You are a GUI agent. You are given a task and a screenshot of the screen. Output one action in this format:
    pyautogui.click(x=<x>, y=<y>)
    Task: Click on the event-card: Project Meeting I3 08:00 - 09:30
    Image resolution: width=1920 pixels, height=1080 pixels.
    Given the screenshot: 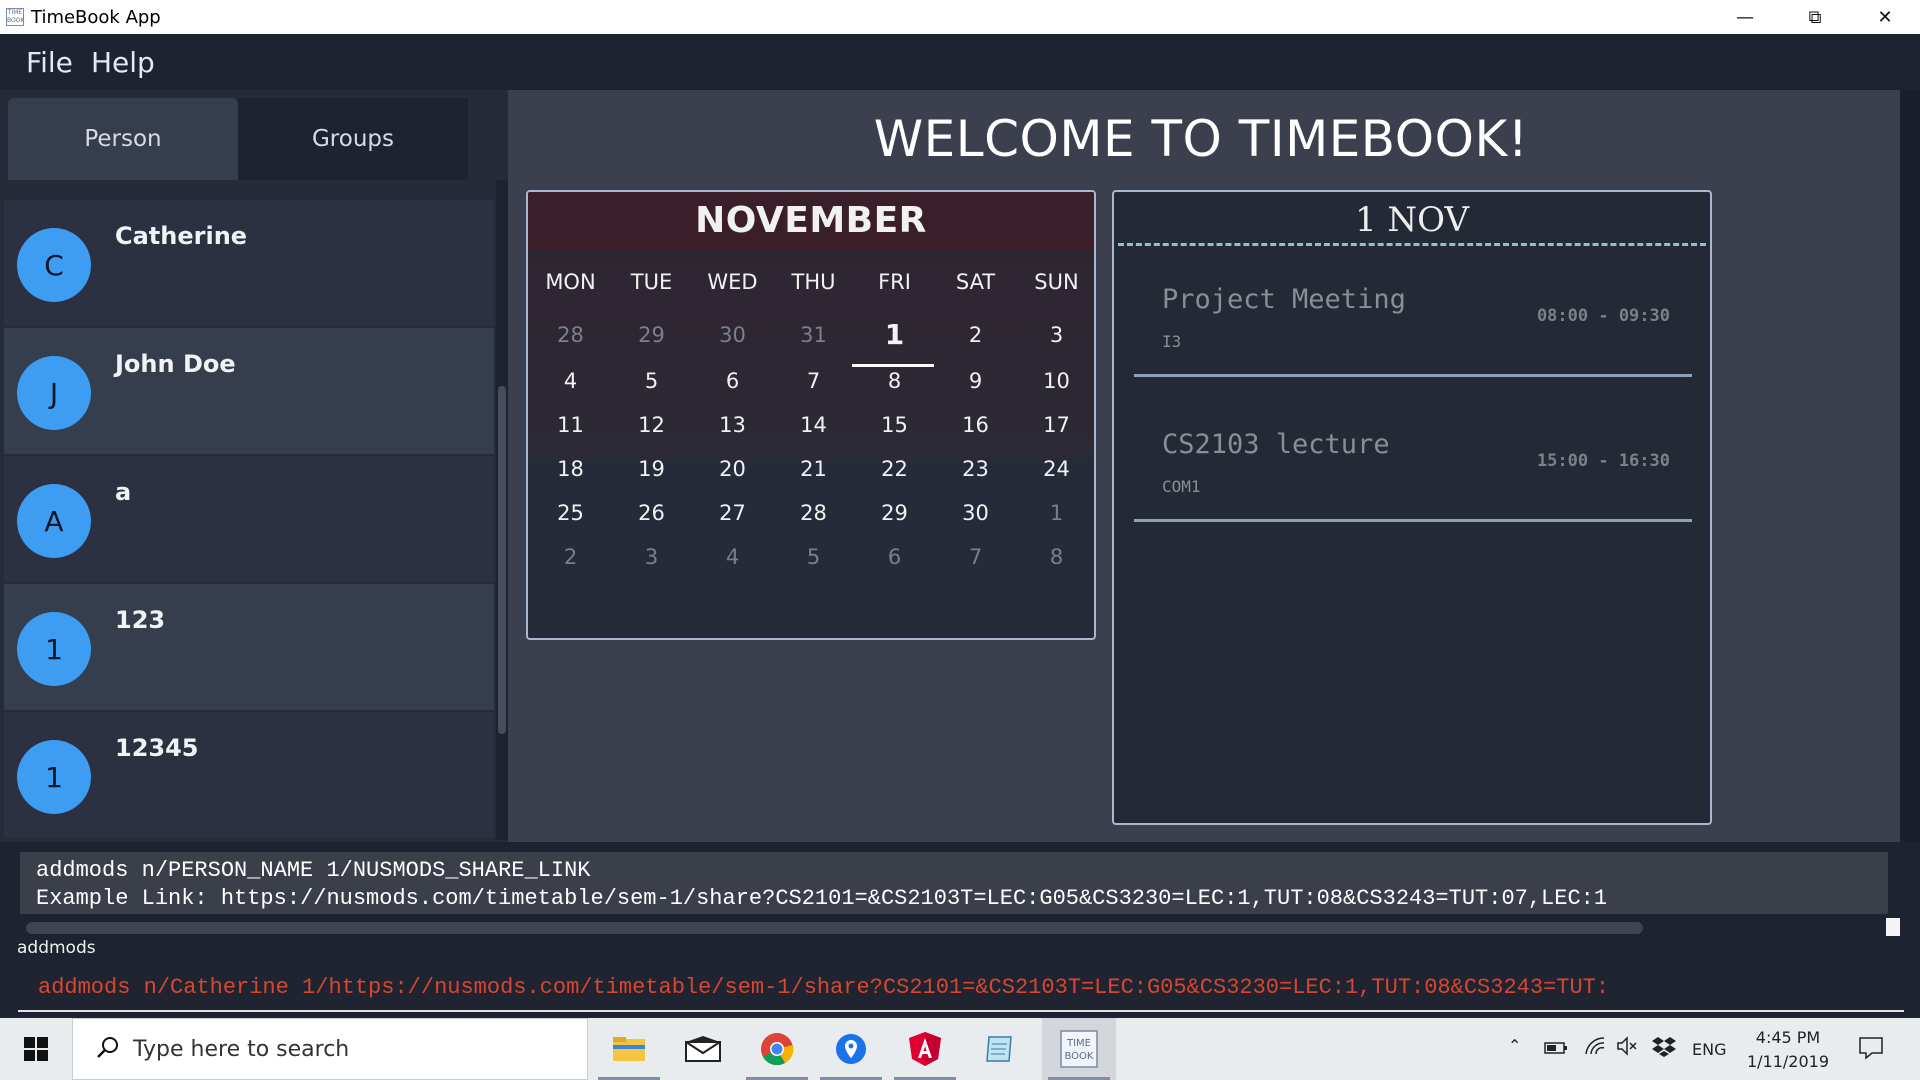 What is the action you would take?
    pyautogui.click(x=1413, y=319)
    